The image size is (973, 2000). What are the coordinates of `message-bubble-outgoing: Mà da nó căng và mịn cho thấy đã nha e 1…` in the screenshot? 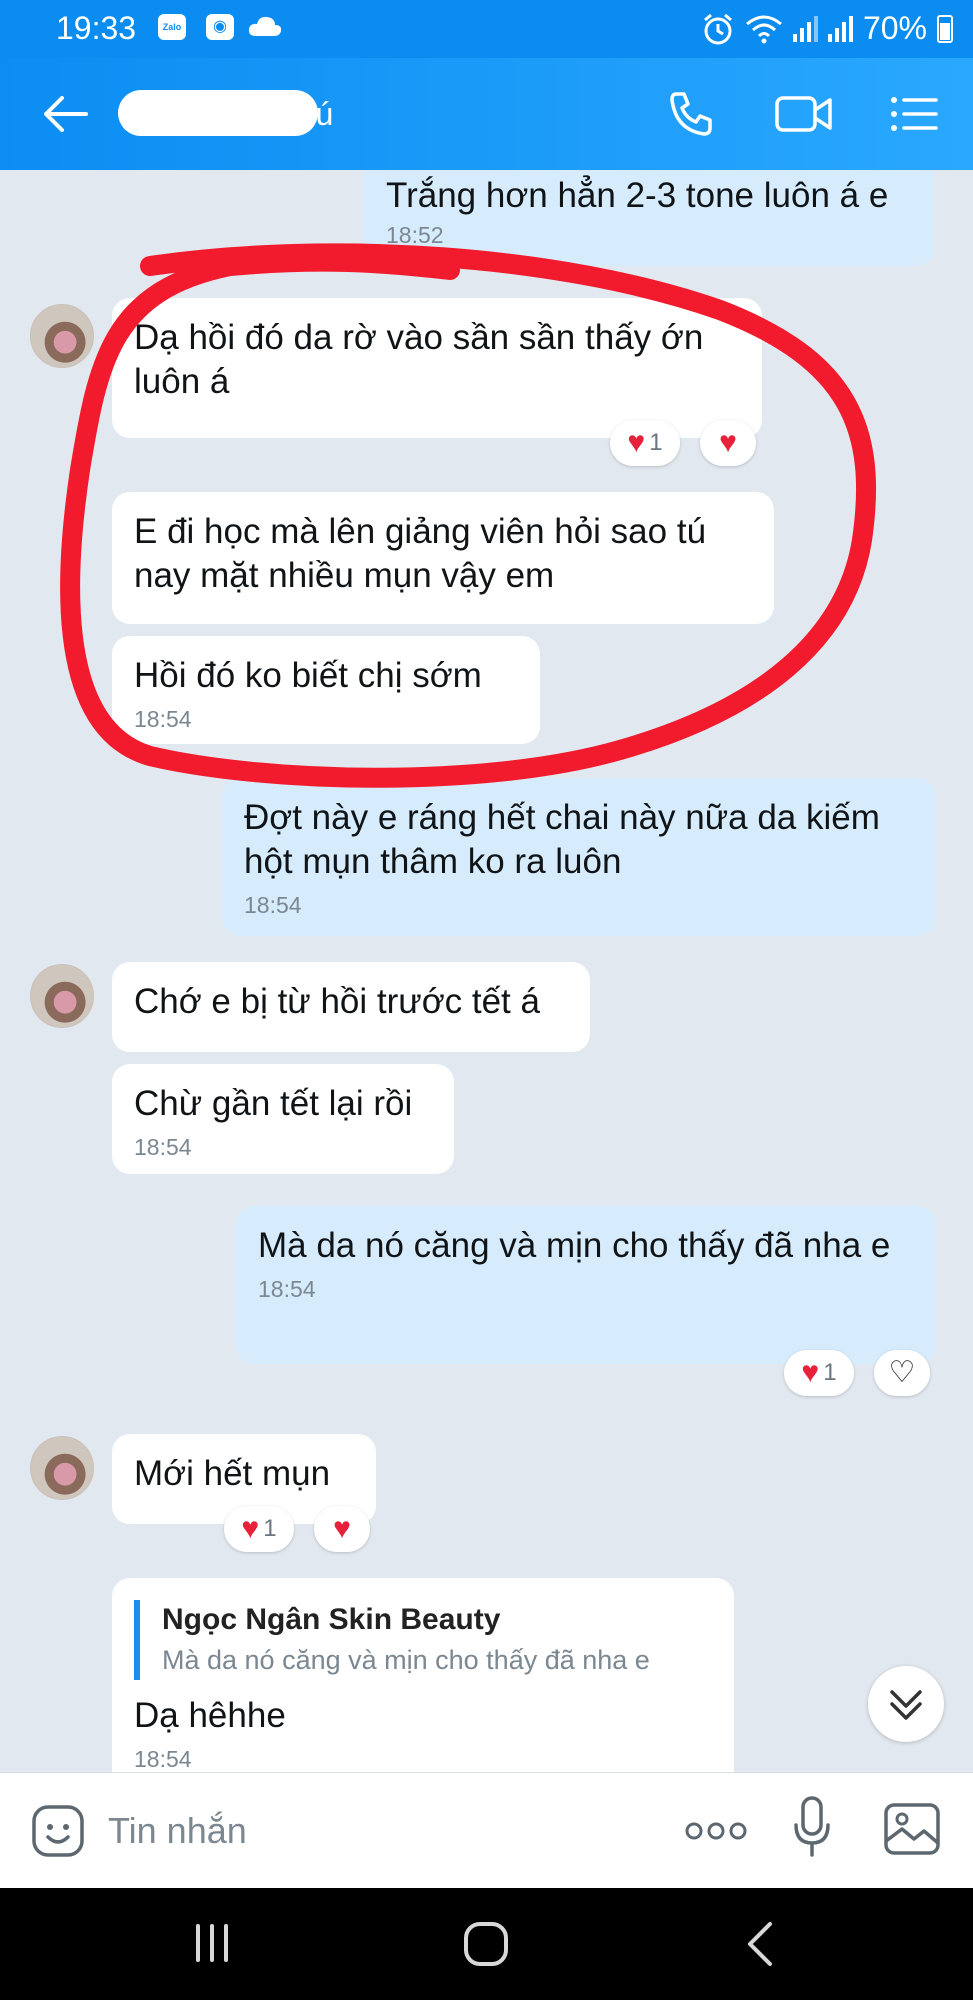 It's located at (586, 1285).